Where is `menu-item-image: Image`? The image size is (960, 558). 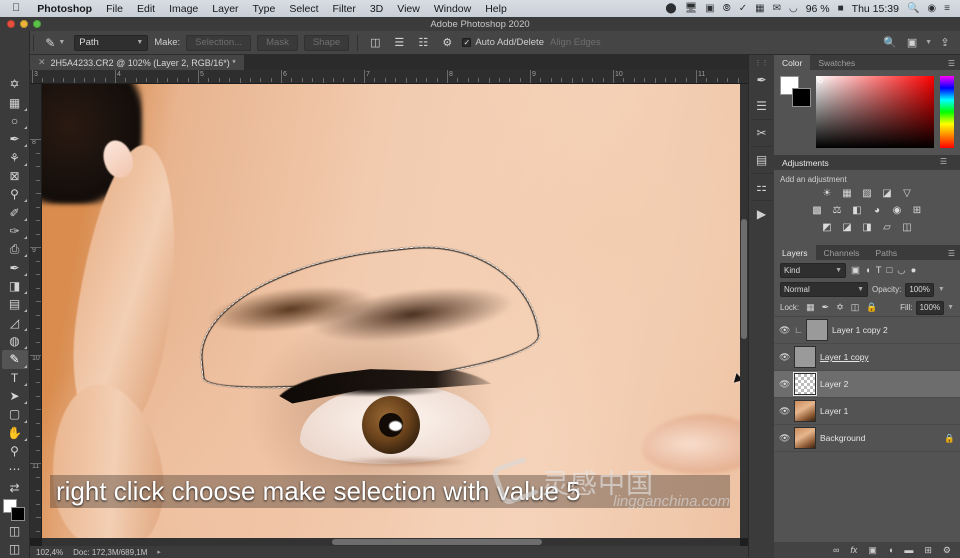
menu-item-image: Image is located at coordinates (183, 9).